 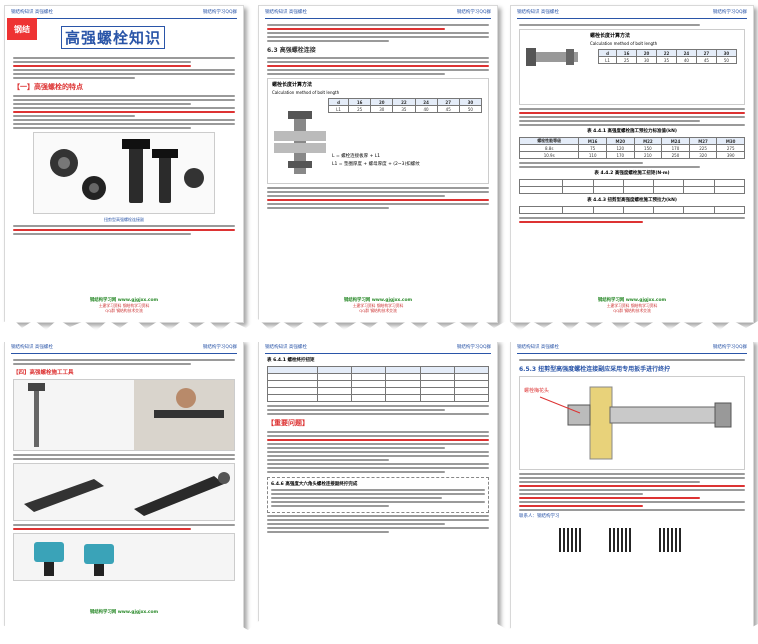 What do you see at coordinates (648, 155) in the screenshot?
I see `preload-value-cell: 210` at bounding box center [648, 155].